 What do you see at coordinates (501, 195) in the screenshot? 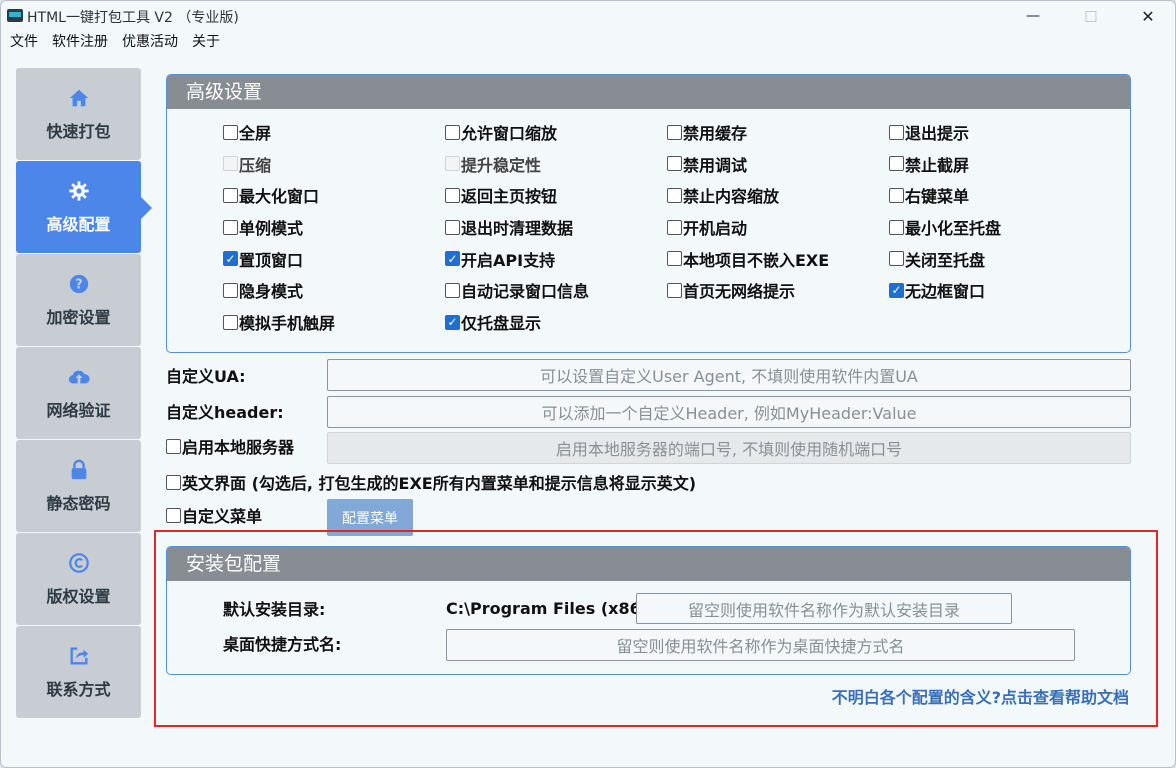
I see `option-checkbox: 返回主页按钮` at bounding box center [501, 195].